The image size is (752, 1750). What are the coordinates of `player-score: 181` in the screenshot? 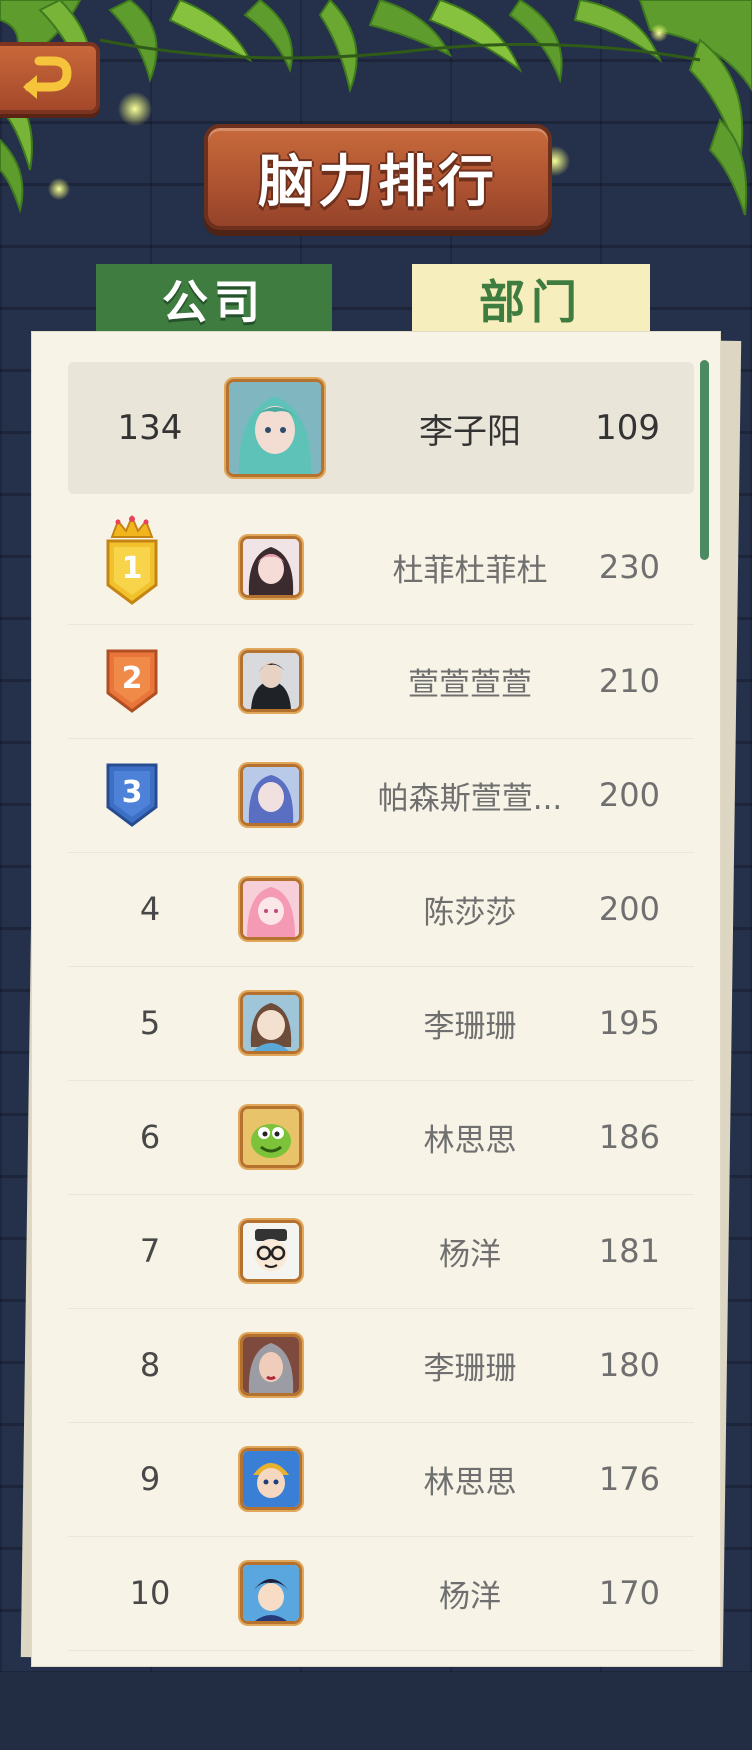 It's located at (629, 1251).